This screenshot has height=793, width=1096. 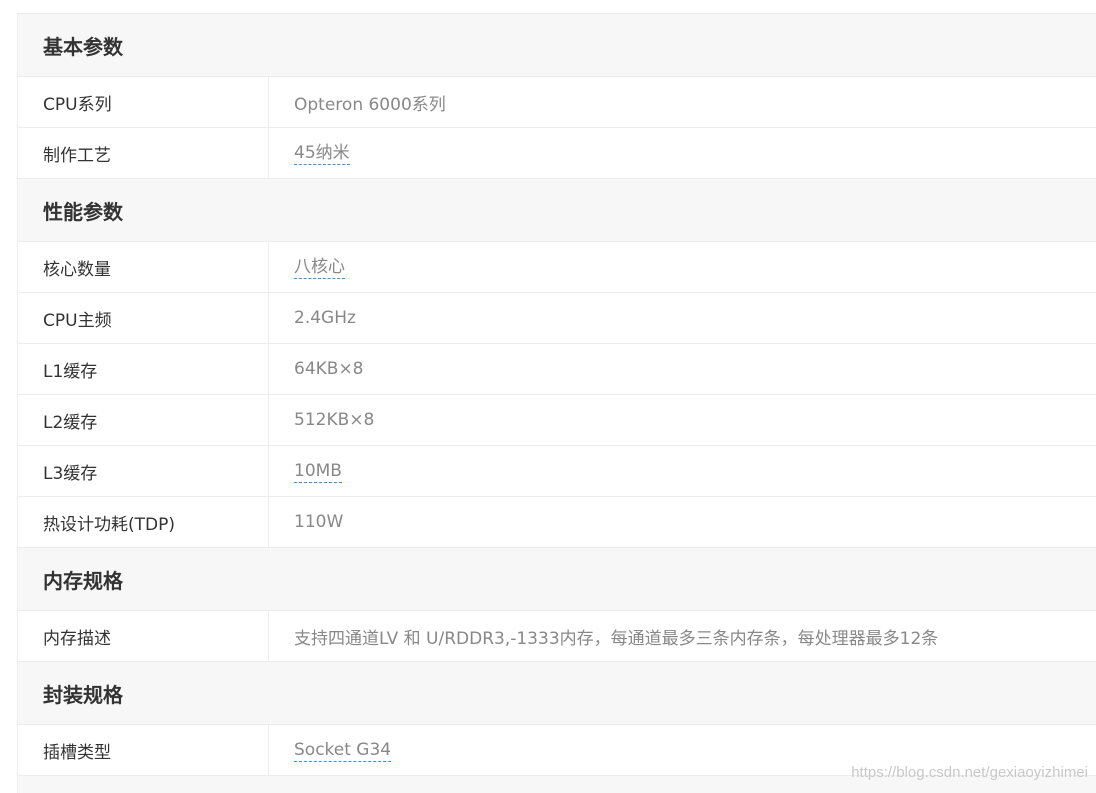 What do you see at coordinates (83, 580) in the screenshot?
I see `section-title: 内存规格` at bounding box center [83, 580].